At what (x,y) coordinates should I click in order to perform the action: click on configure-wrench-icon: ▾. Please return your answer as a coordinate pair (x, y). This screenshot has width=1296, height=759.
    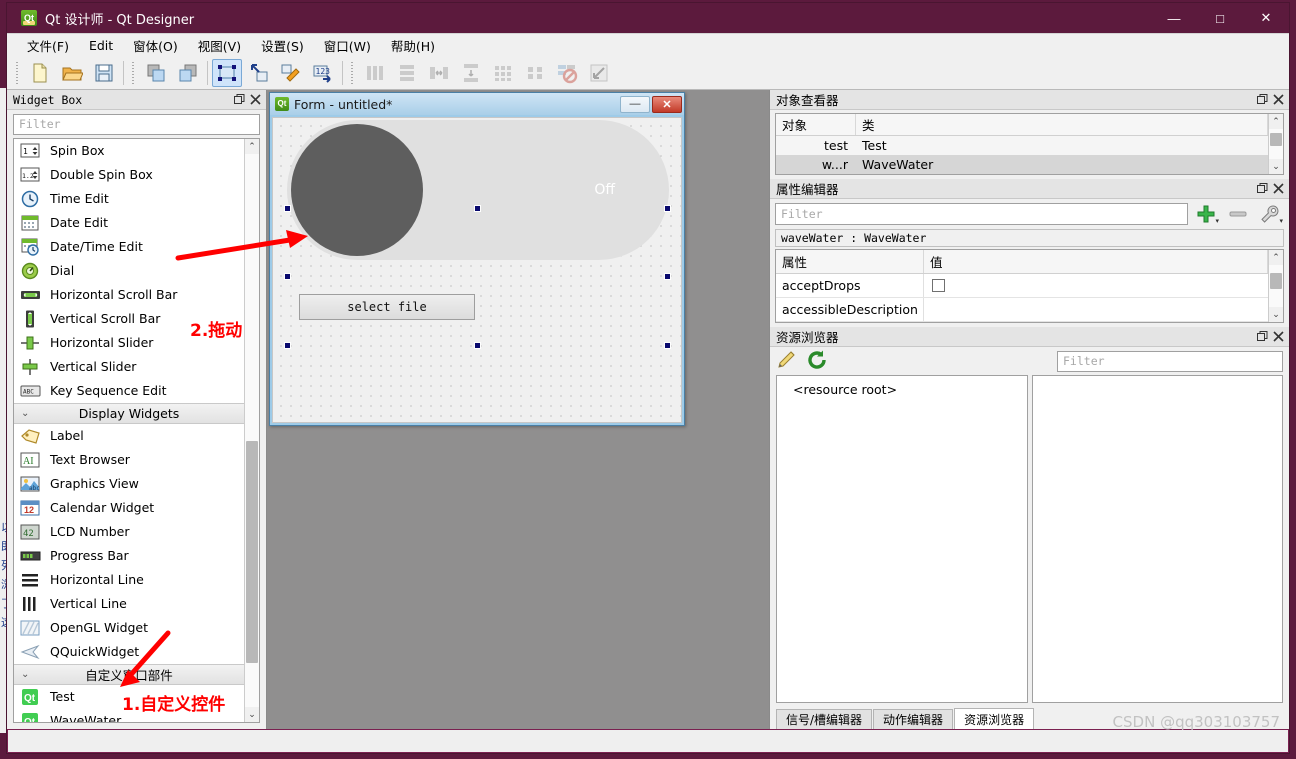
    Looking at the image, I should click on (1270, 214).